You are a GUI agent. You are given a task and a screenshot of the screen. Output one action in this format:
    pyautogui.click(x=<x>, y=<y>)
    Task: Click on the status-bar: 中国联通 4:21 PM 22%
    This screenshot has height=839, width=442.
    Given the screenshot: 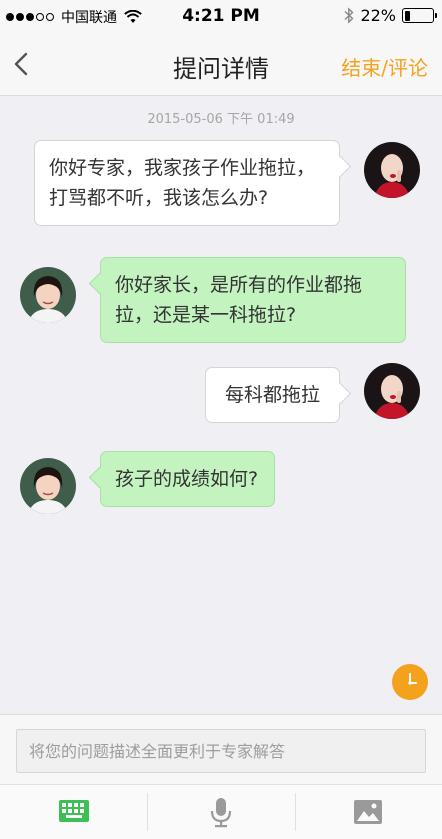 What is the action you would take?
    pyautogui.click(x=221, y=17)
    